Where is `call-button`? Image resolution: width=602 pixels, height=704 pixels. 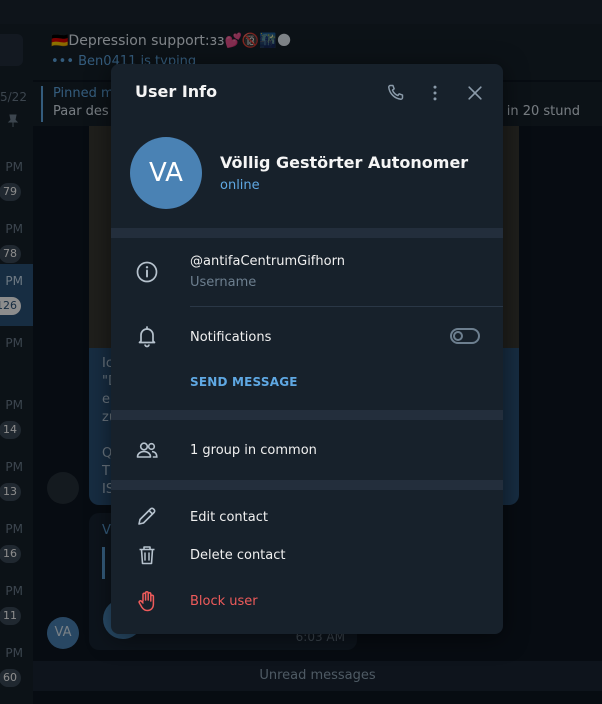 call-button is located at coordinates (395, 93).